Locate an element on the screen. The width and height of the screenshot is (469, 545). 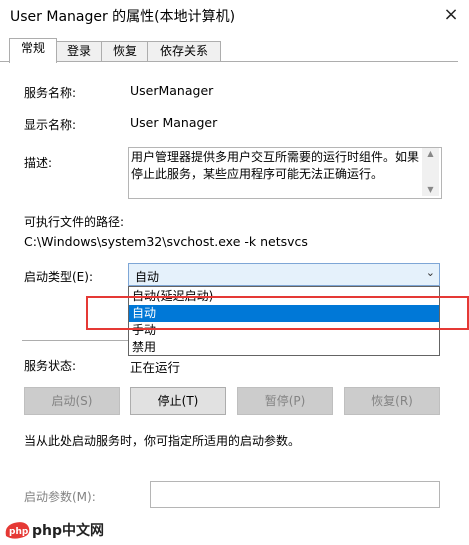
service-status-label: 服务状态: is located at coordinates (50, 366).